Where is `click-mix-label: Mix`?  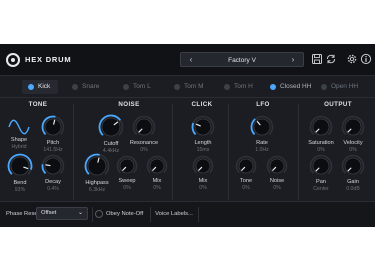 click-mix-label: Mix is located at coordinates (203, 181).